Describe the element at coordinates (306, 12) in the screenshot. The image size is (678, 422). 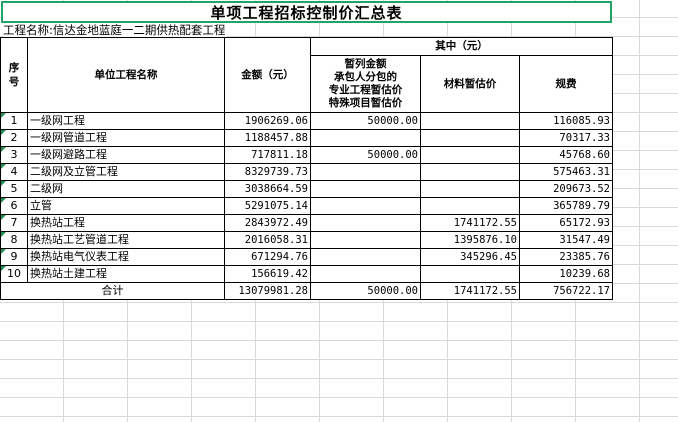
I see `sheet-title-cell: 单项工程招标控制价汇总表` at that location.